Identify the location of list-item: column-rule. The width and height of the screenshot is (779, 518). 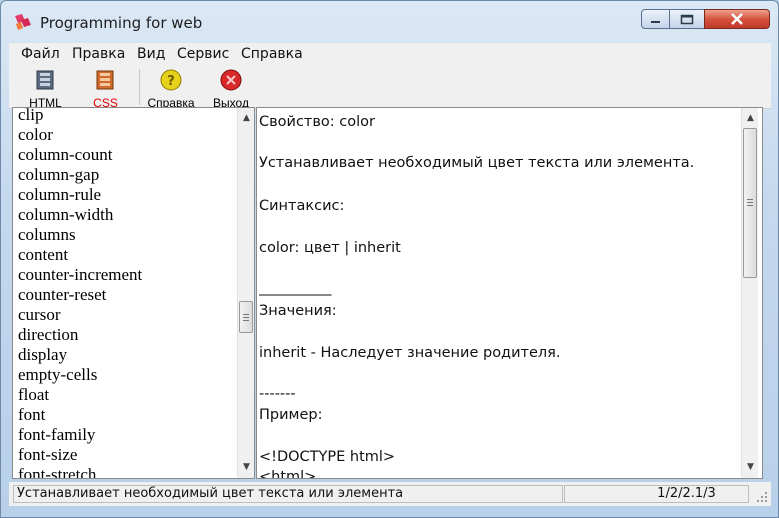
(59, 195).